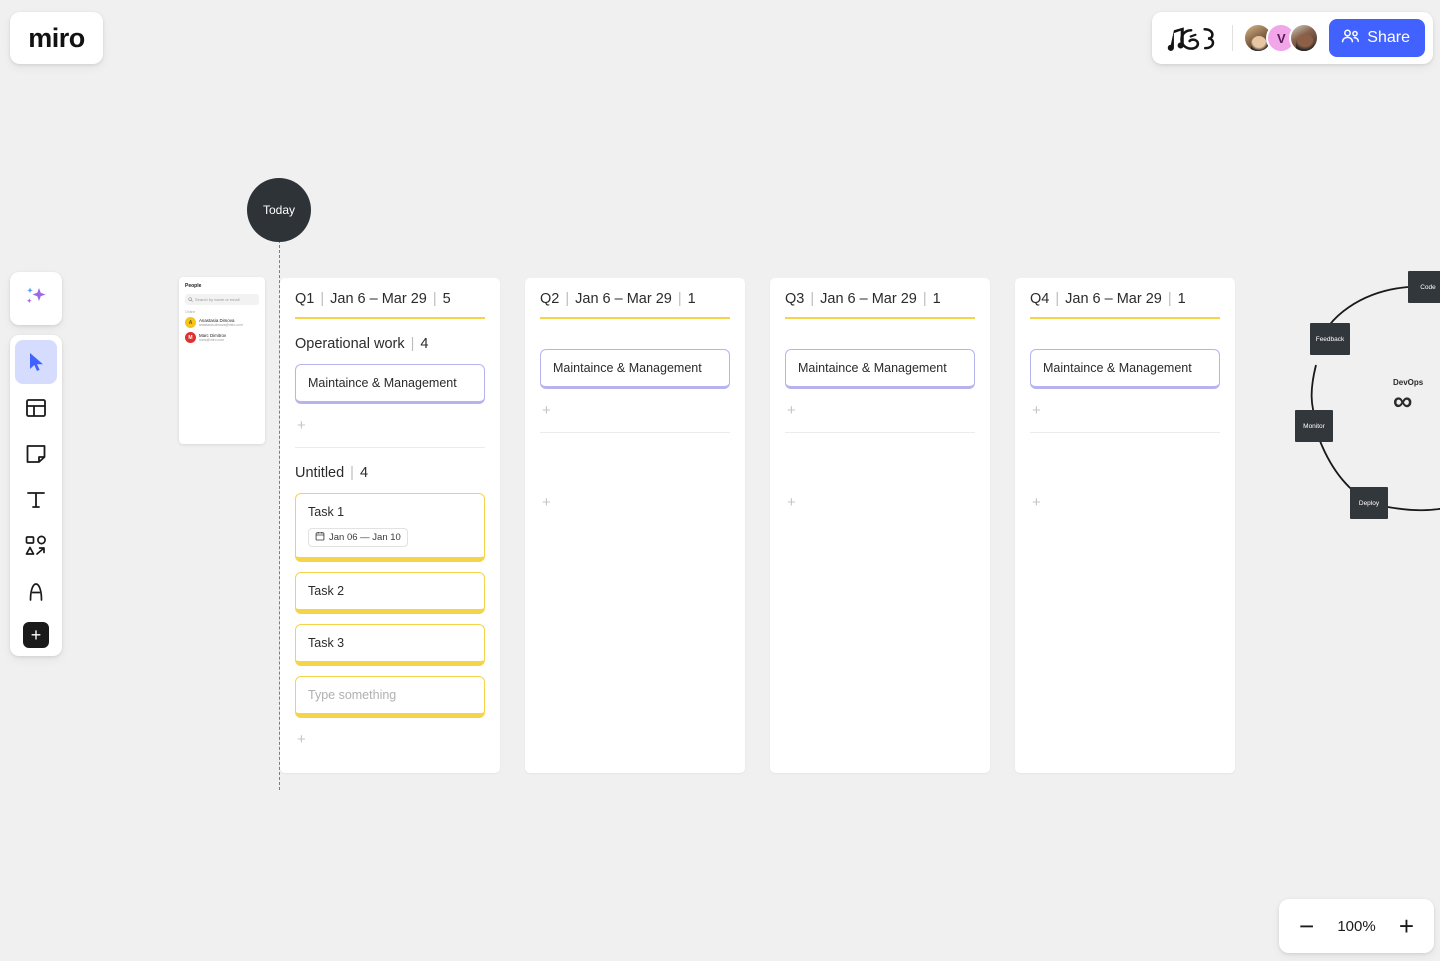  What do you see at coordinates (279, 515) in the screenshot?
I see `today-dashed-line` at bounding box center [279, 515].